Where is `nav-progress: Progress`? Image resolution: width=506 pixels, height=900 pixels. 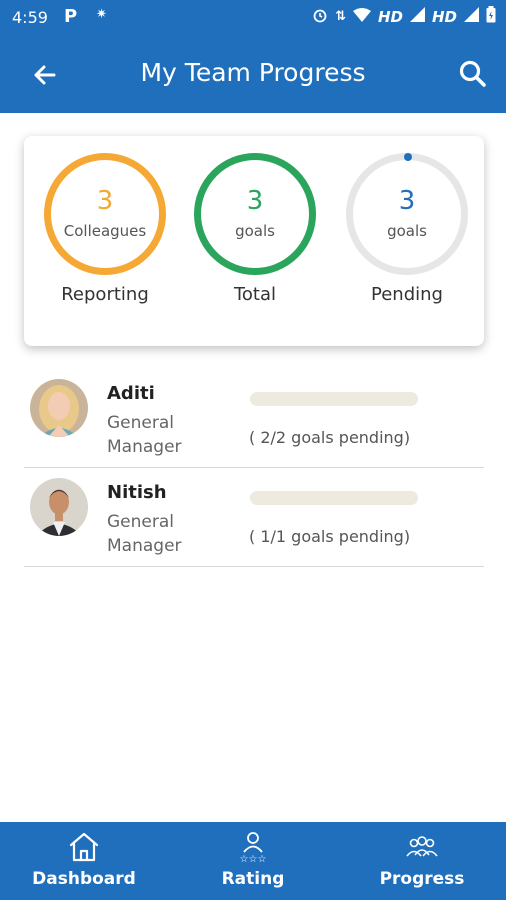
nav-progress: Progress is located at coordinates (422, 861).